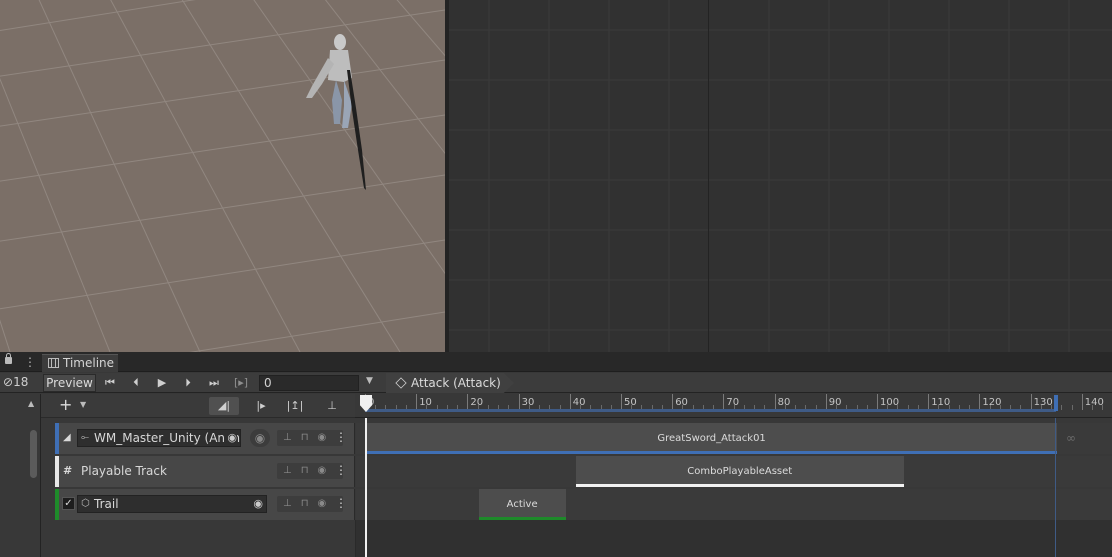 This screenshot has width=1112, height=557. Describe the element at coordinates (1094, 402) in the screenshot. I see `ruler-tick-label: 140` at that location.